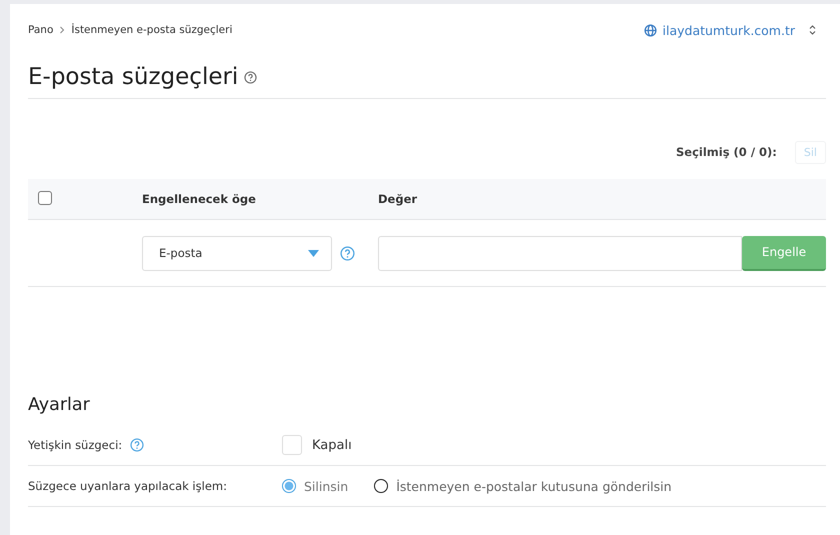 This screenshot has width=840, height=535. Describe the element at coordinates (127, 486) in the screenshot. I see `setting-label: Süzgece uyanlara yapılacak işlem:` at that location.